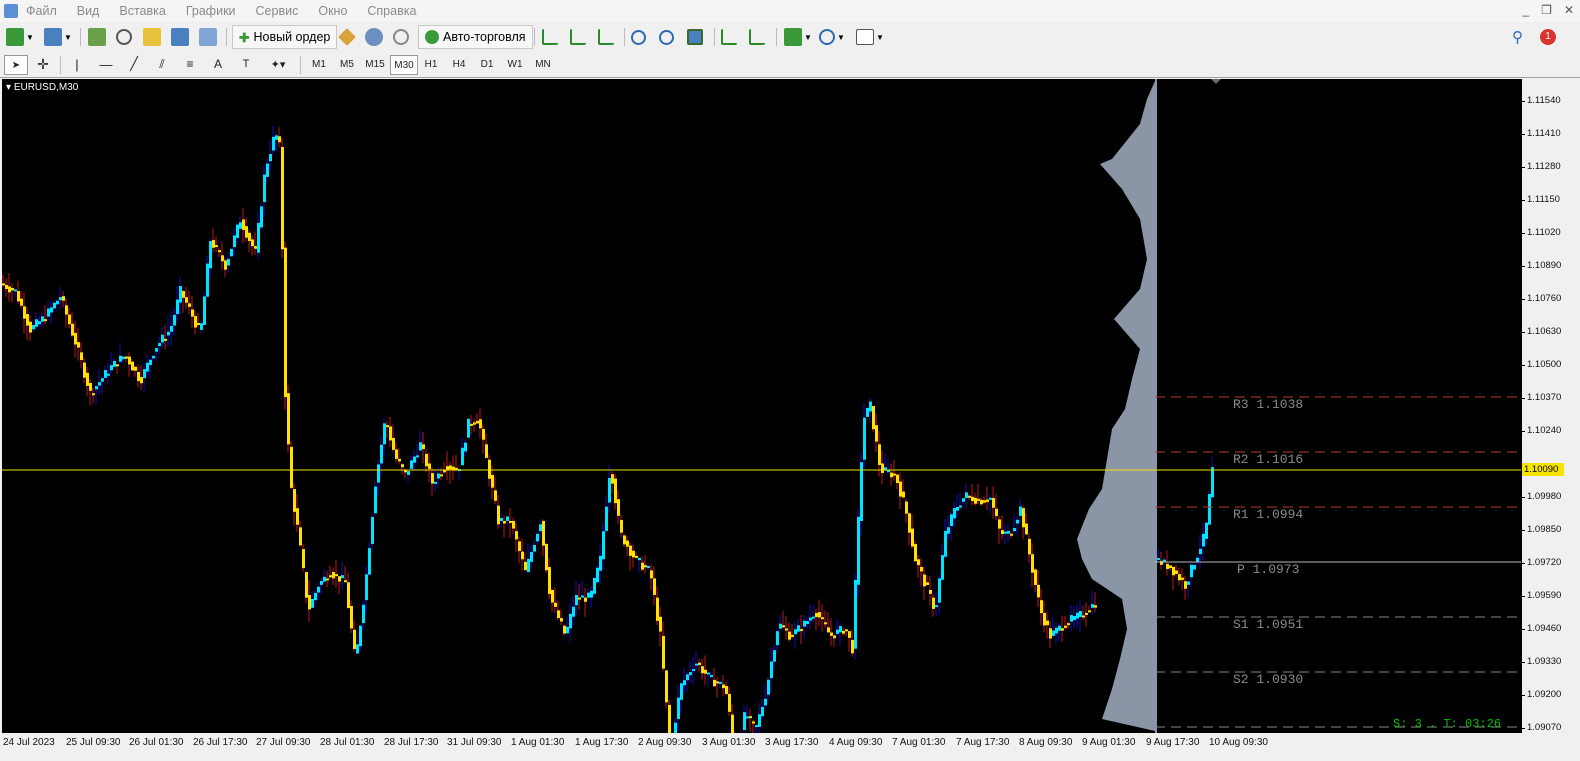 The height and width of the screenshot is (761, 1580). What do you see at coordinates (285, 37) in the screenshot?
I see `new-order-button: ✚ Новый ордер` at bounding box center [285, 37].